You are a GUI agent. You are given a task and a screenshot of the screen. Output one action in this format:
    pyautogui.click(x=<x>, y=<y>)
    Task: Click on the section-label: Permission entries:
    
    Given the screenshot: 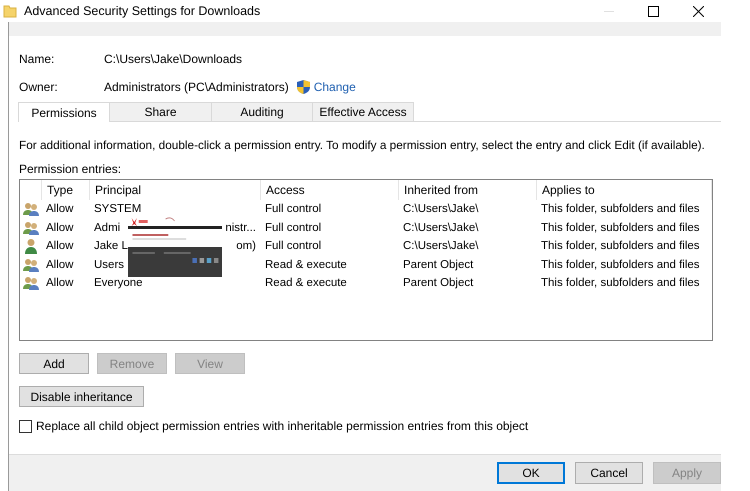 What is the action you would take?
    pyautogui.click(x=70, y=169)
    